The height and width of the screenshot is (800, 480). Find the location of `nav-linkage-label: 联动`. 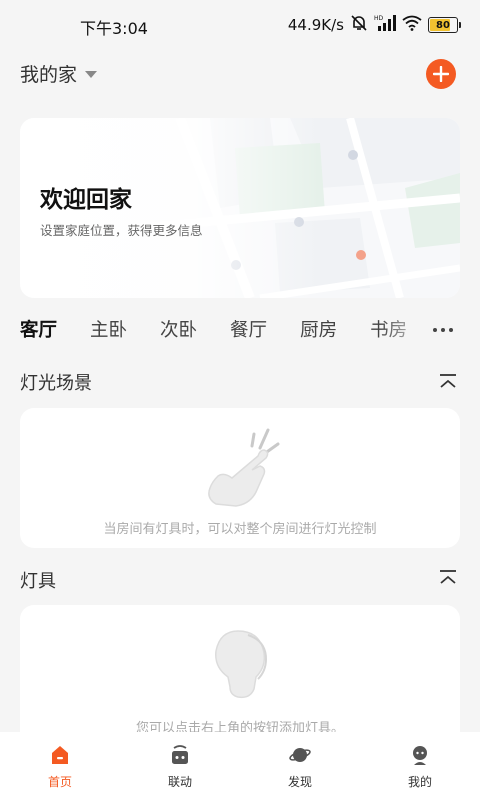

nav-linkage-label: 联动 is located at coordinates (179, 782).